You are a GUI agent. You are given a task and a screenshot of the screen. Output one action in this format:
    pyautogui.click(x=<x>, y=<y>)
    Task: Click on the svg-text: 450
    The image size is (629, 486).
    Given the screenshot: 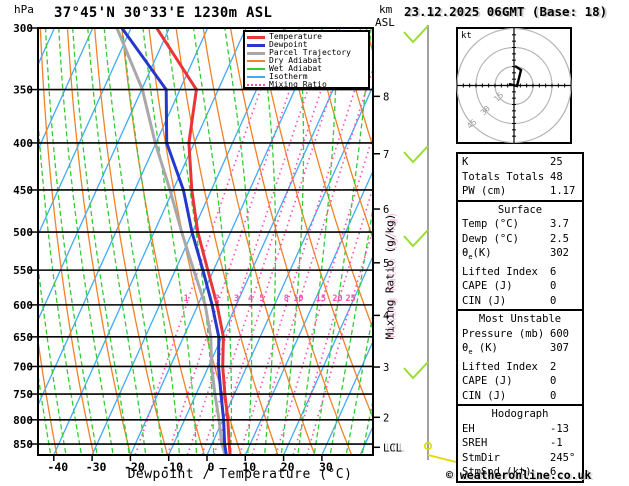 What is the action you would take?
    pyautogui.click(x=23, y=190)
    